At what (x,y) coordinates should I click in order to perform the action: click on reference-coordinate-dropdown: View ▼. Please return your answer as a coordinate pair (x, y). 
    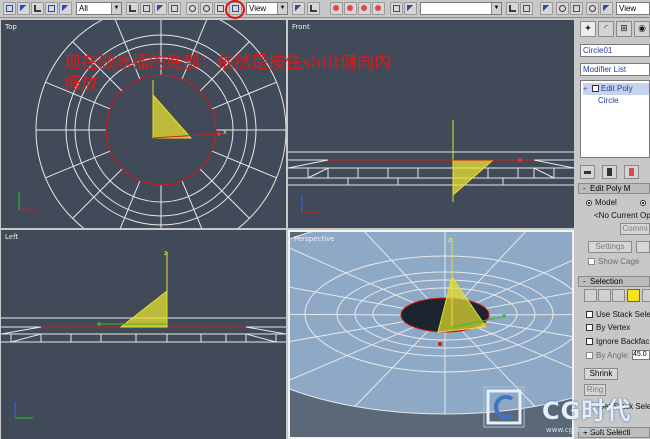
    Looking at the image, I should click on (267, 8).